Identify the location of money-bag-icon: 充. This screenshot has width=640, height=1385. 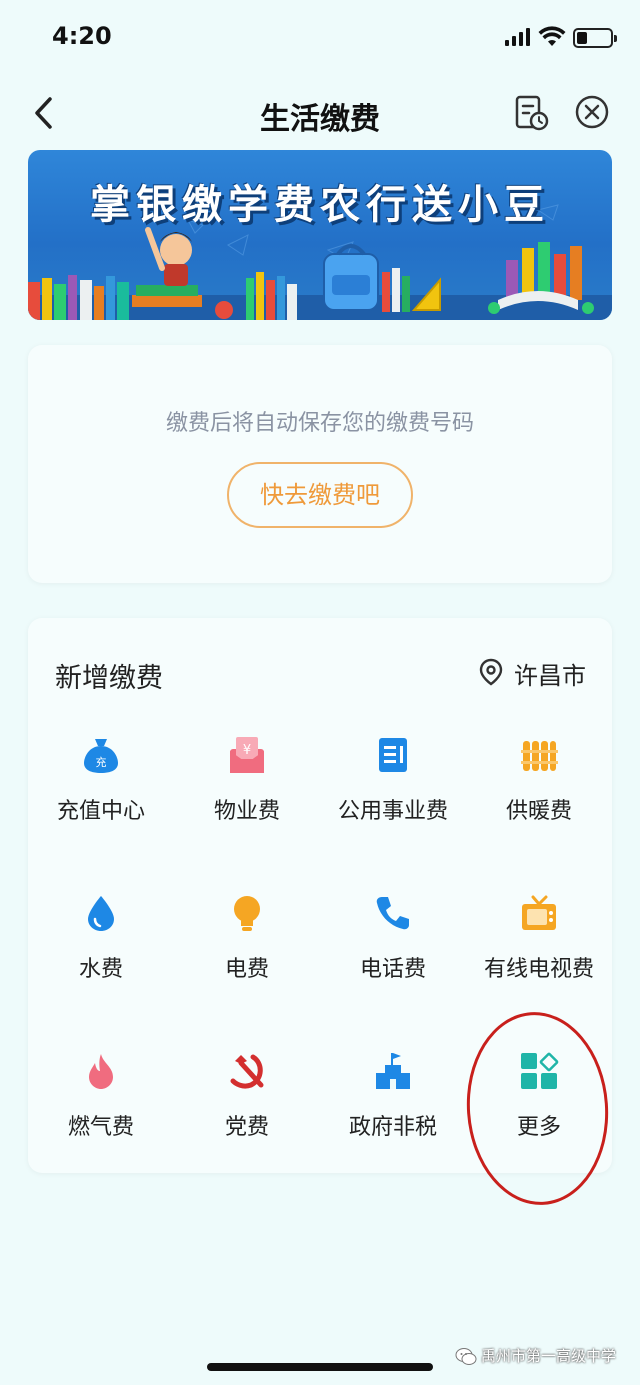
(101, 756).